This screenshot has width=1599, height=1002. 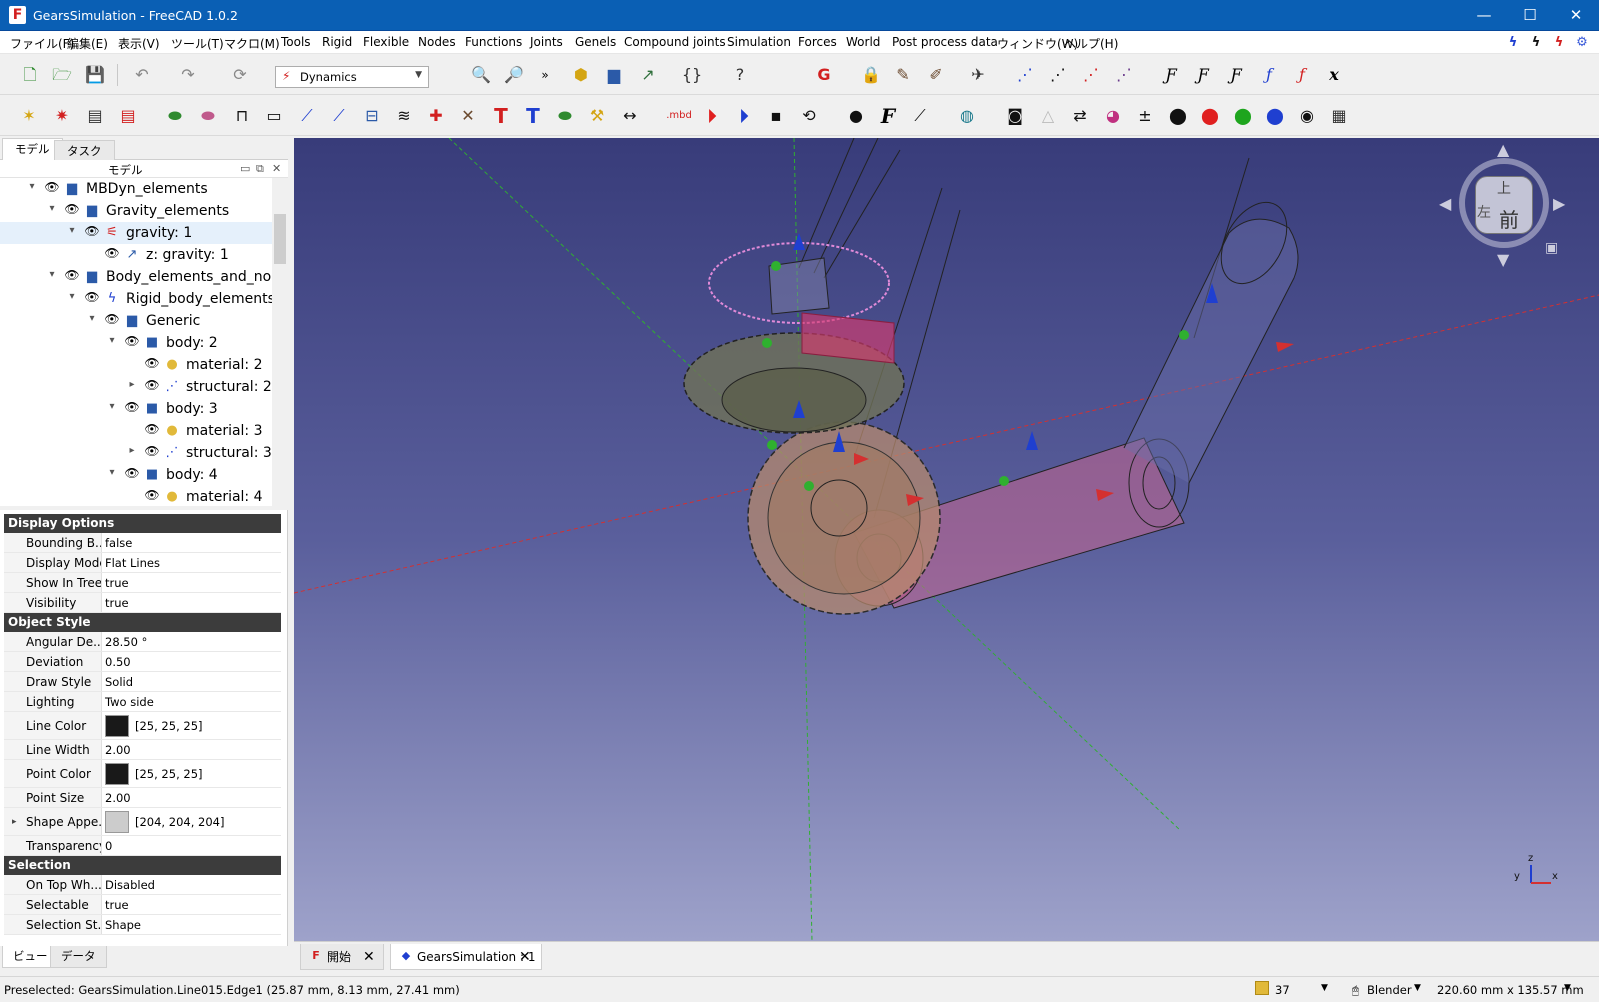 What do you see at coordinates (119, 682) in the screenshot?
I see `property-value: Solid` at bounding box center [119, 682].